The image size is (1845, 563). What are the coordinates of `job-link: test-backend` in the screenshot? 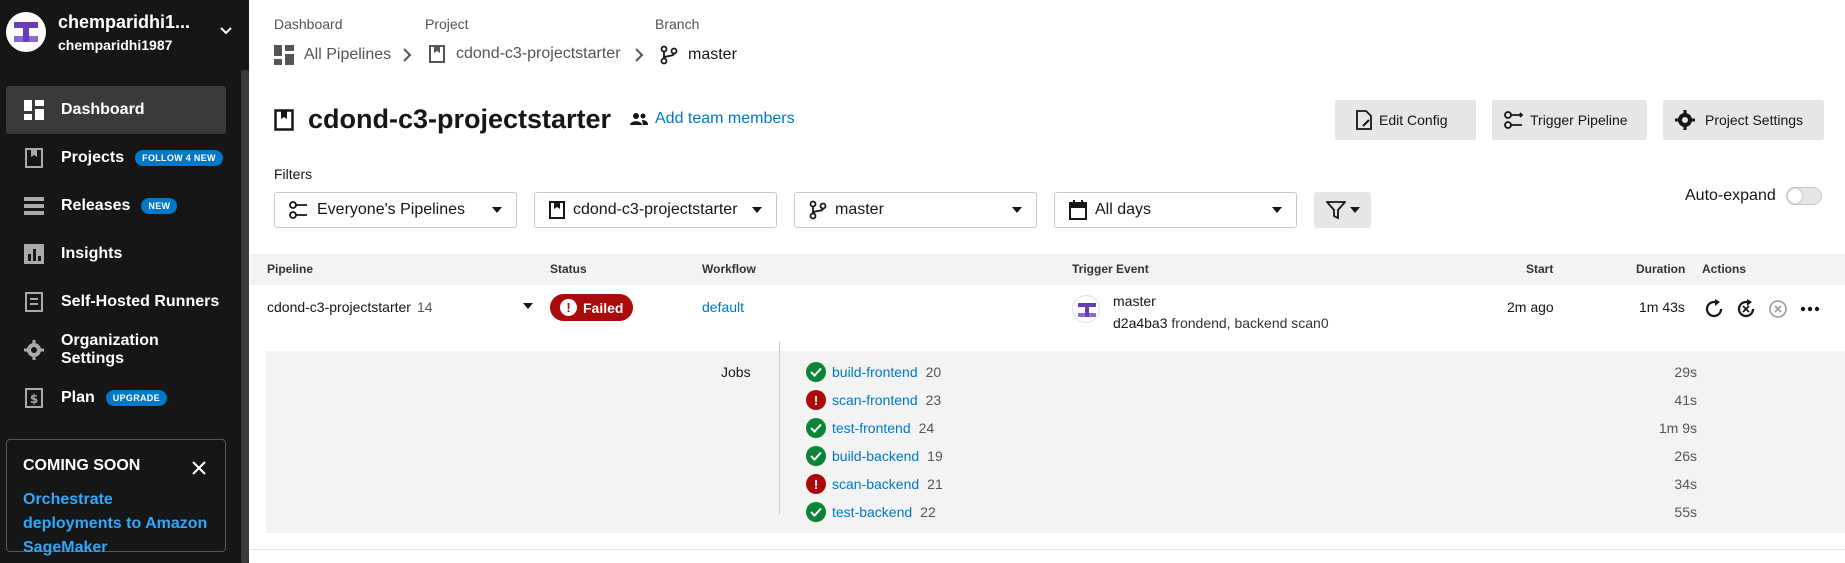 It's located at (872, 512).